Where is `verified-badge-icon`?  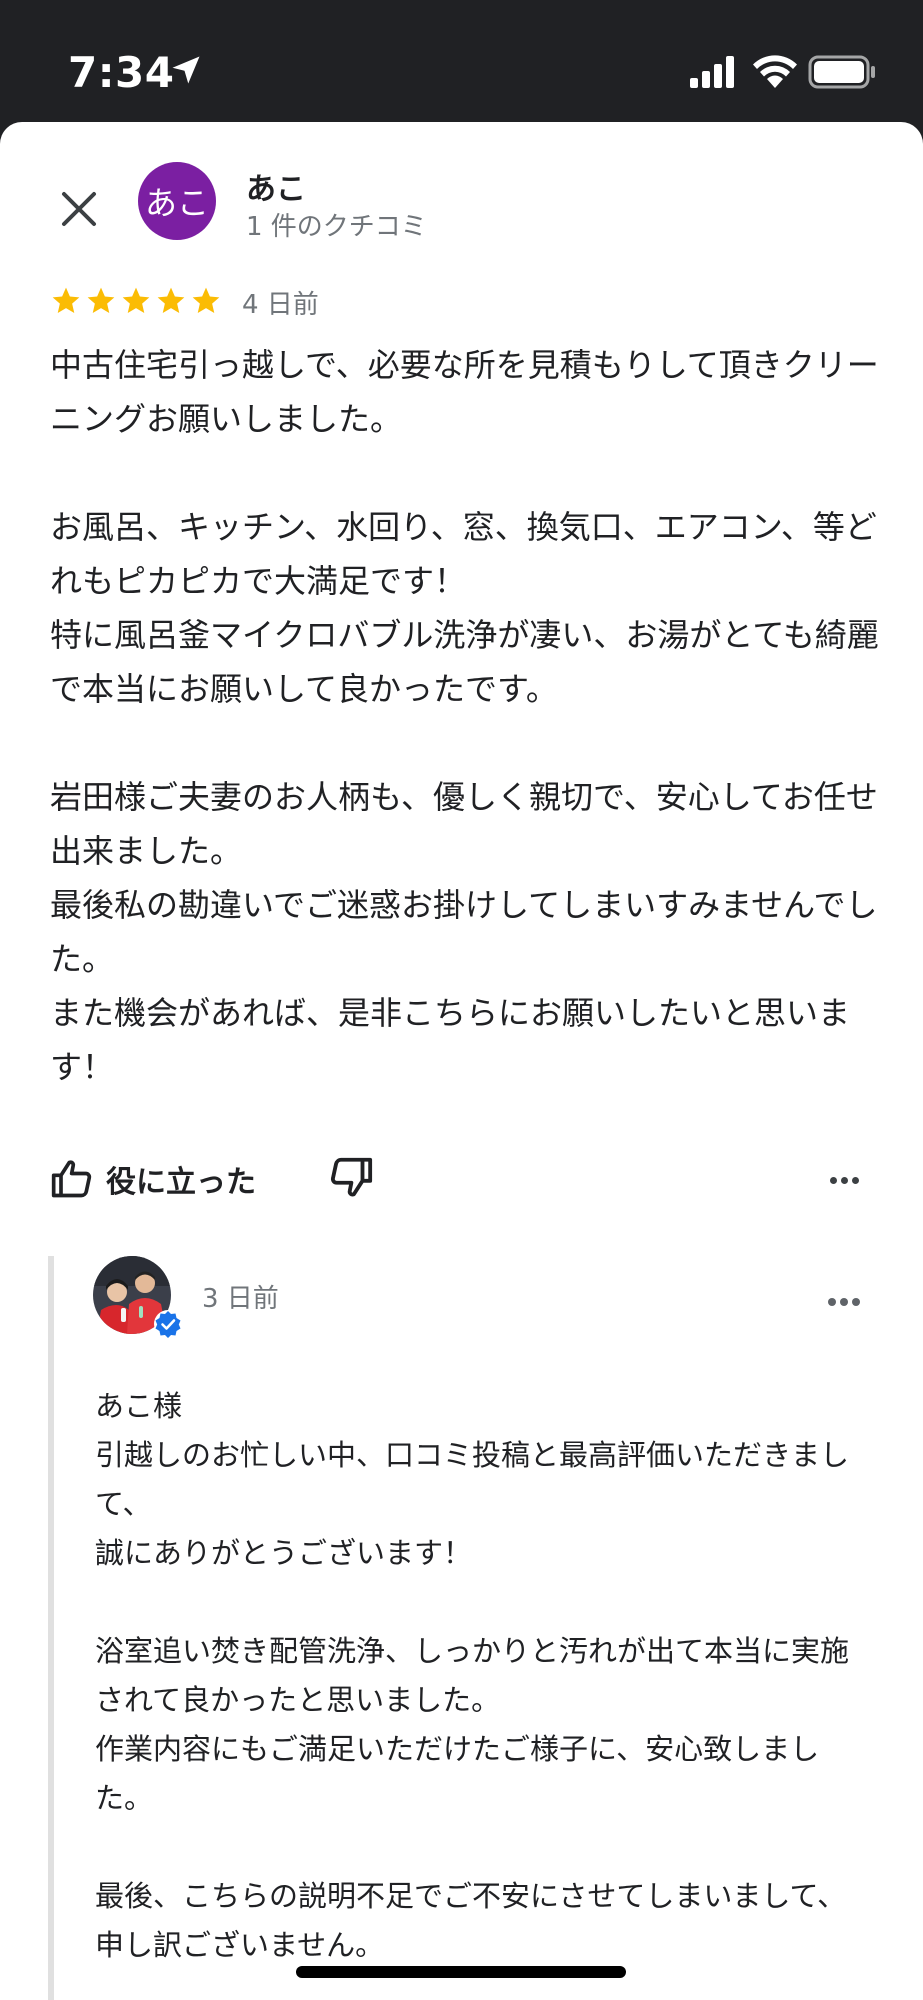 verified-badge-icon is located at coordinates (168, 1324).